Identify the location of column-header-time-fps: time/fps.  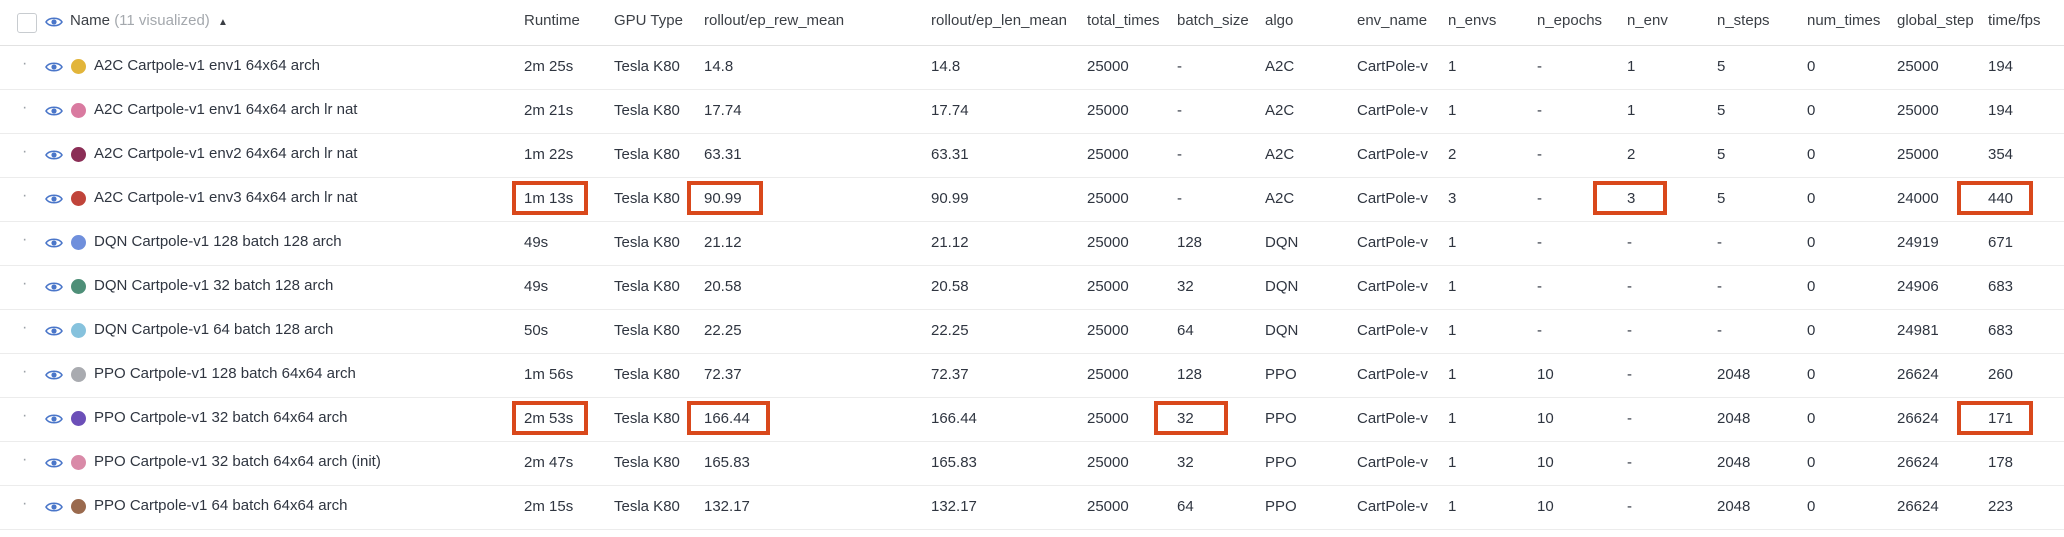
(2014, 20).